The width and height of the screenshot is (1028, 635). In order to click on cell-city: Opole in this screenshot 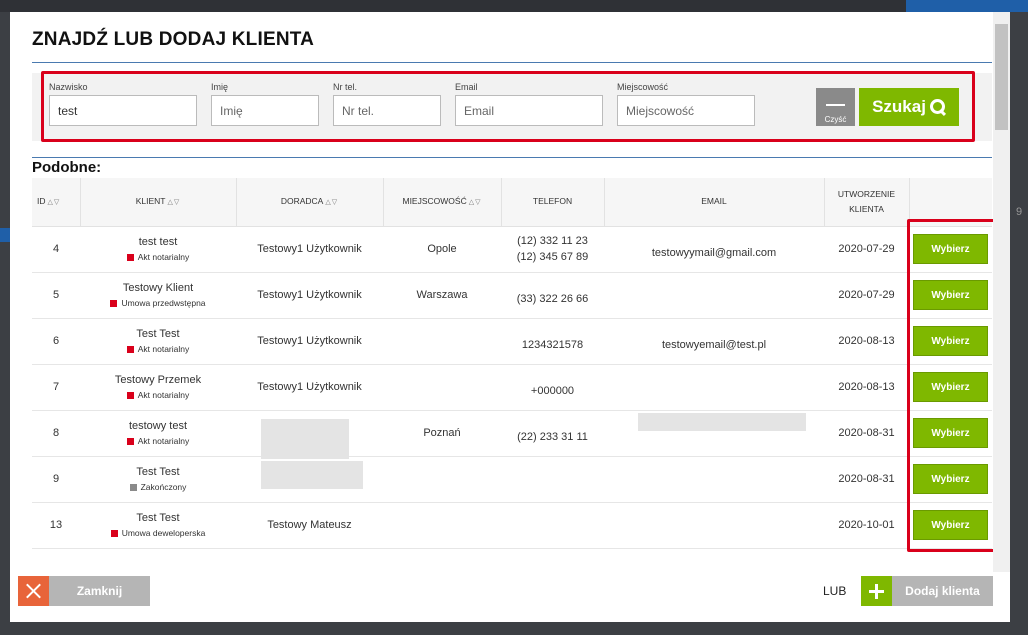, I will do `click(442, 249)`.